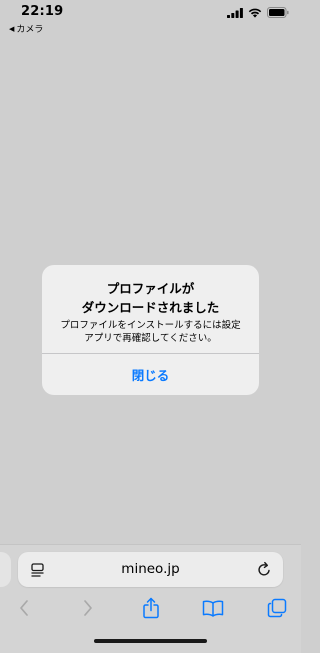  Describe the element at coordinates (150, 20) in the screenshot. I see `status-bar: 22:19 ◀ カメラ` at that location.